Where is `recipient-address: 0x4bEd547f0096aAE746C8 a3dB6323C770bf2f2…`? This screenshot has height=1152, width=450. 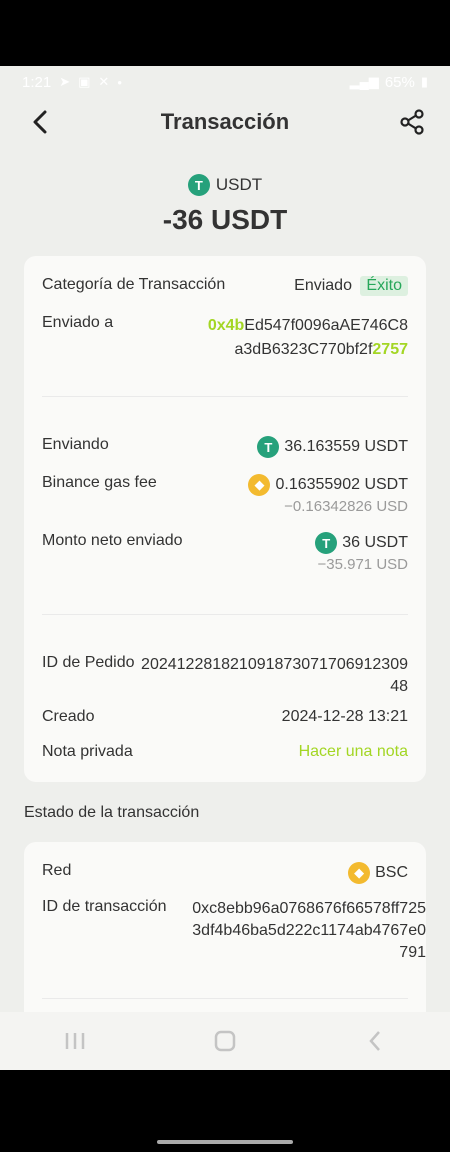 recipient-address: 0x4bEd547f0096aAE746C8 a3dB6323C770bf2f2… is located at coordinates (308, 338).